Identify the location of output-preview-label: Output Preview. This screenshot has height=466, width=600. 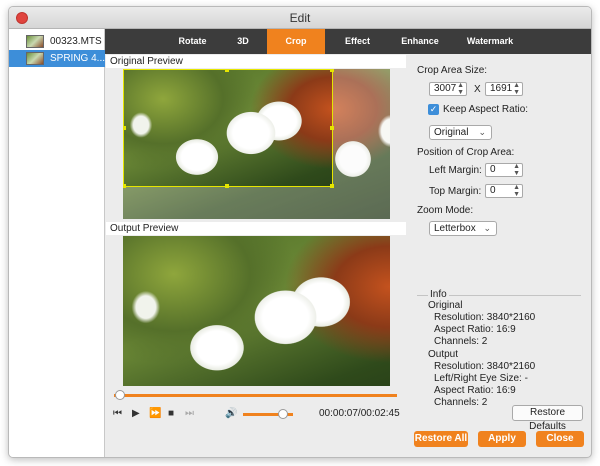
(256, 228).